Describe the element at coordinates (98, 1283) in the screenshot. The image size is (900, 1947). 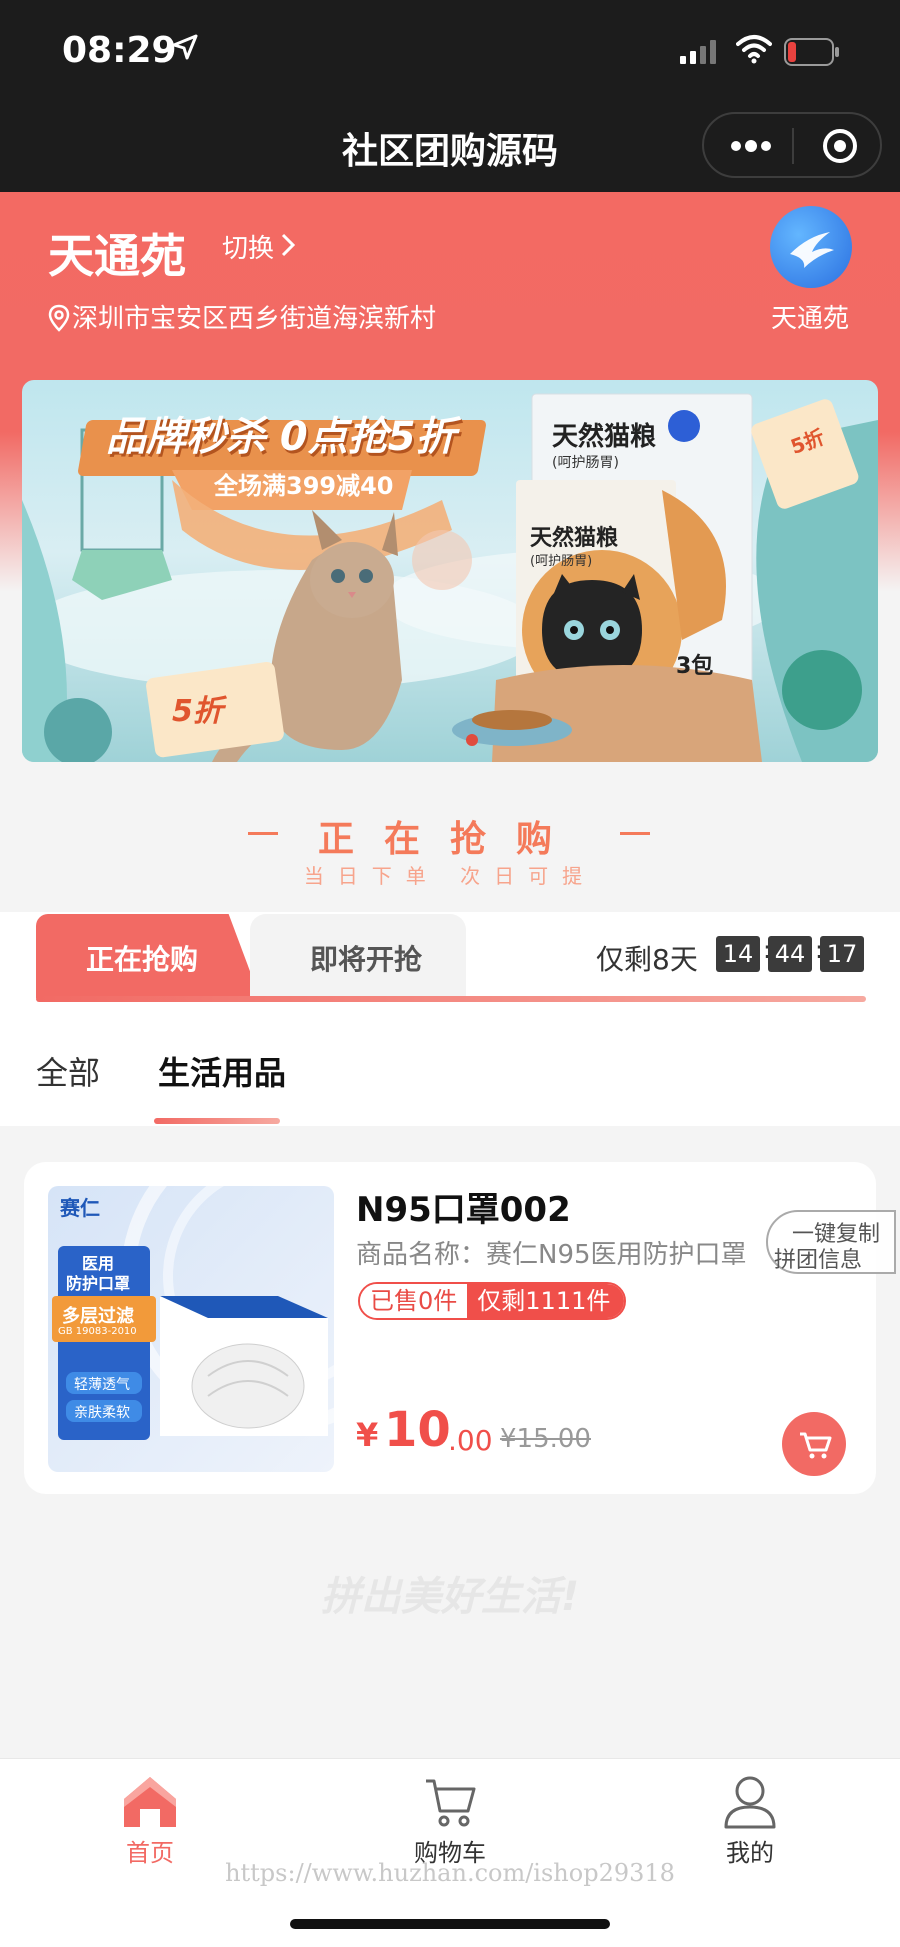
I see `product-label-2: 防护口罩` at that location.